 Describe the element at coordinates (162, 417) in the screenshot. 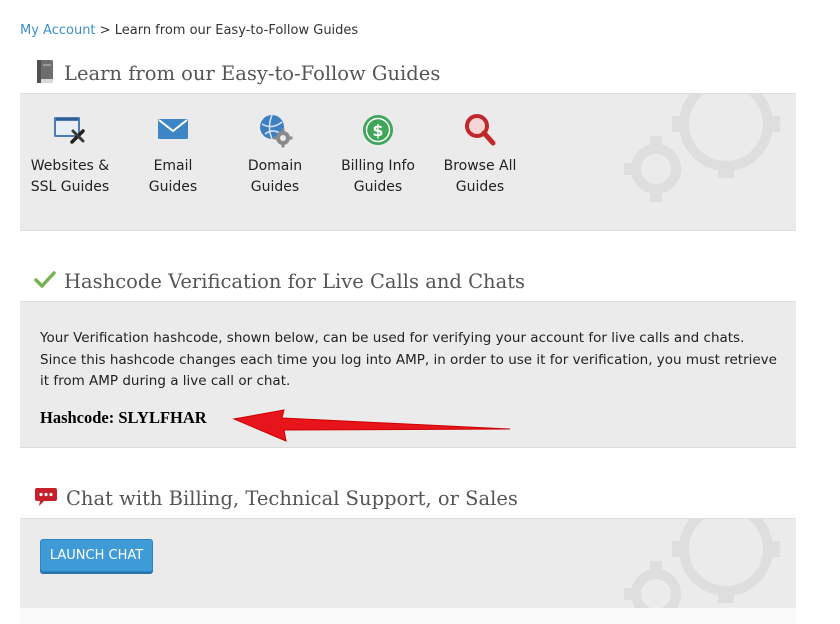

I see `hashcode-value: SLYLFHAR` at that location.